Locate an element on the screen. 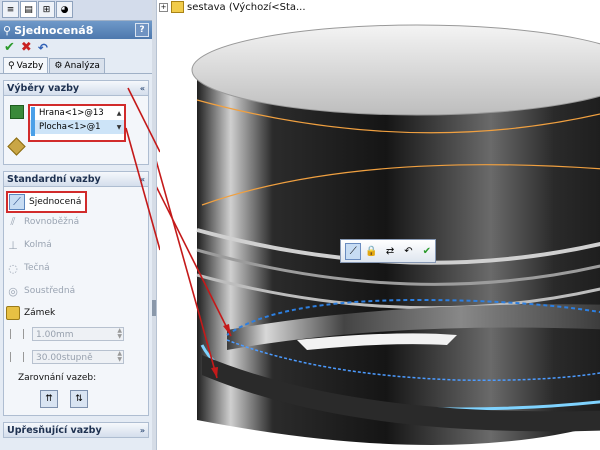 This screenshot has width=600, height=450. undo-popup-button: ↶ is located at coordinates (408, 251).